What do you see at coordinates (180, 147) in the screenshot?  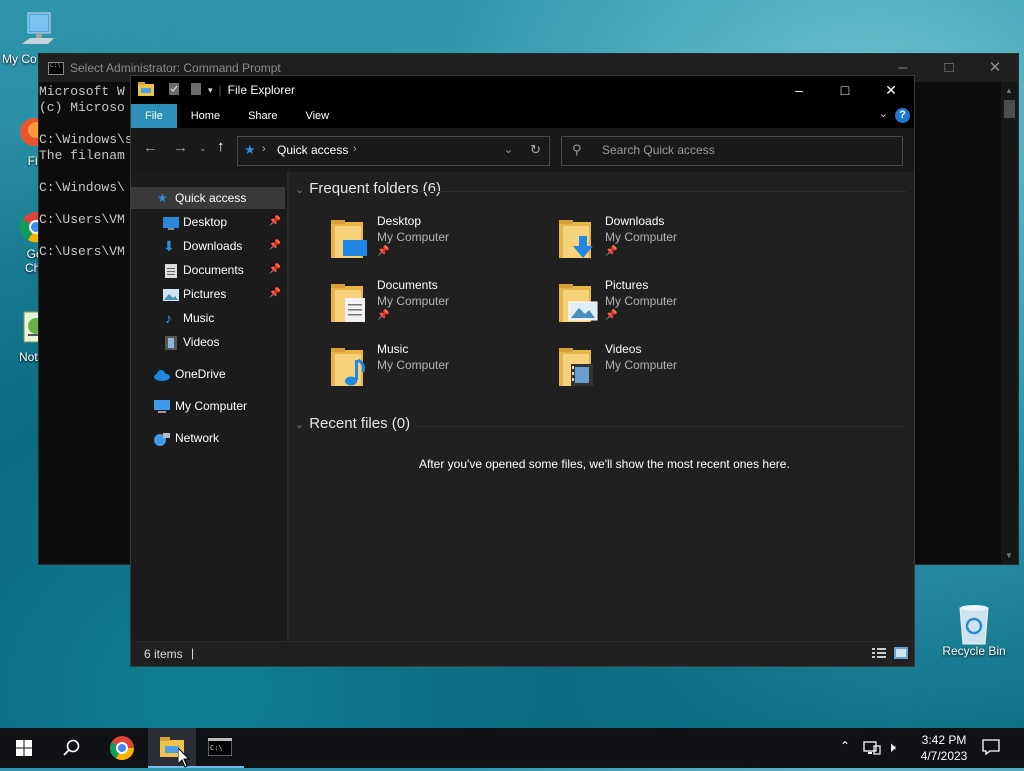 I see `forward-arrow-icon: →` at bounding box center [180, 147].